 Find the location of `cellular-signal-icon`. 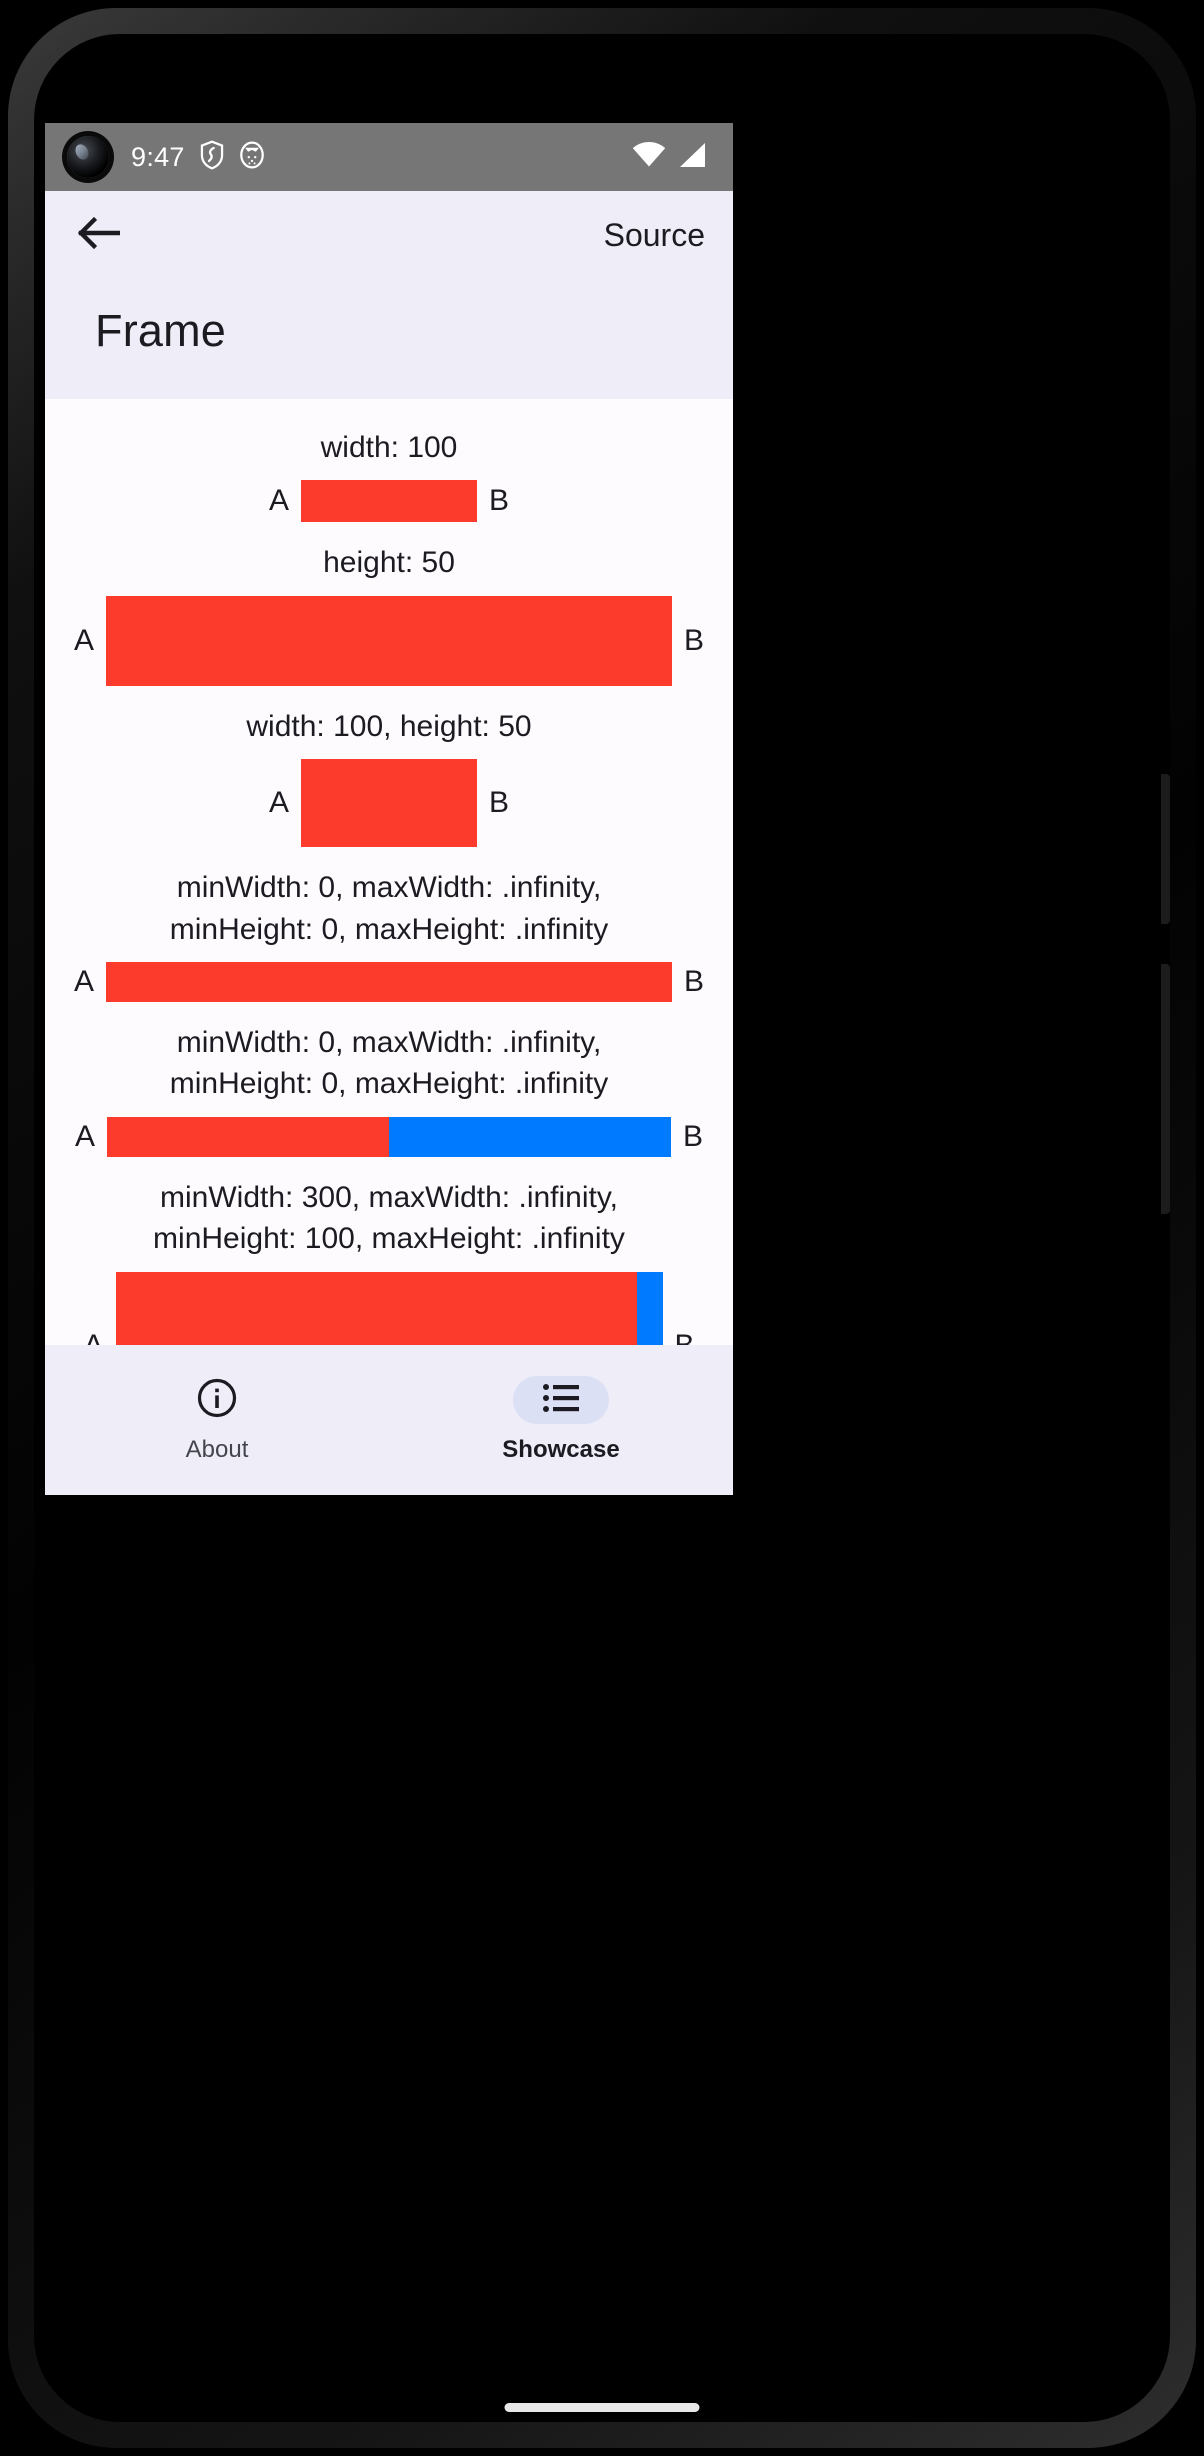

cellular-signal-icon is located at coordinates (692, 157).